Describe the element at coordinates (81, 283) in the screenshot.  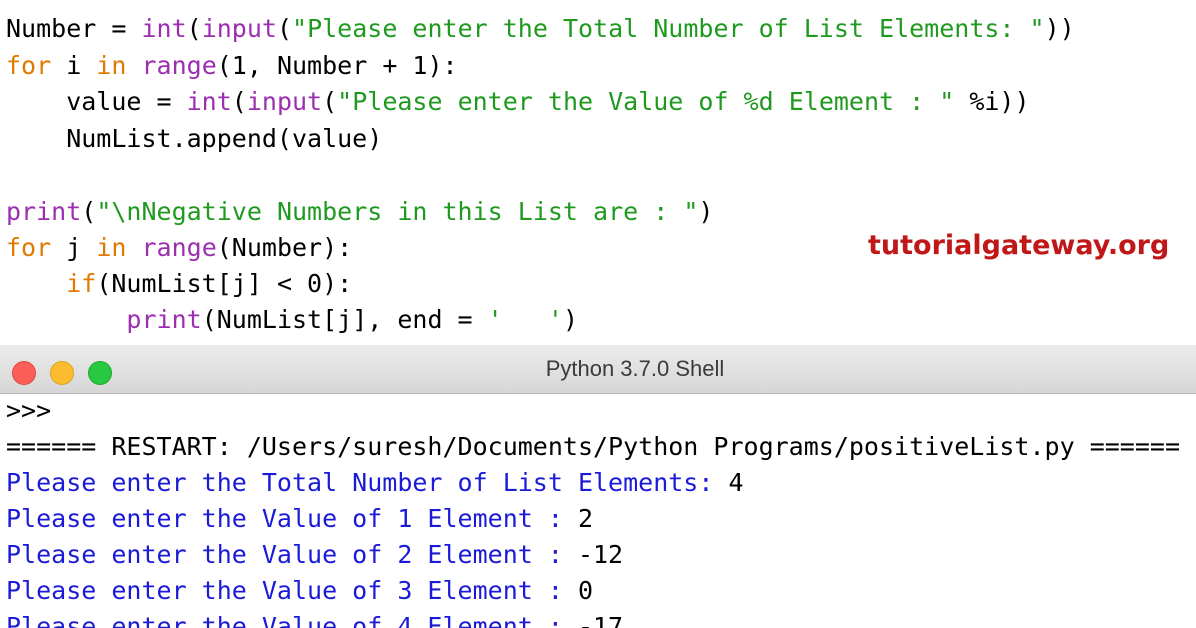
I see `code-token: if` at that location.